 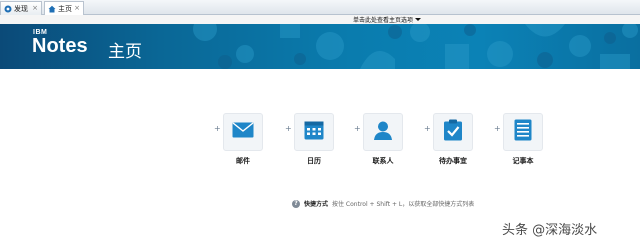 What do you see at coordinates (314, 161) in the screenshot?
I see `tile-label: 日历` at bounding box center [314, 161].